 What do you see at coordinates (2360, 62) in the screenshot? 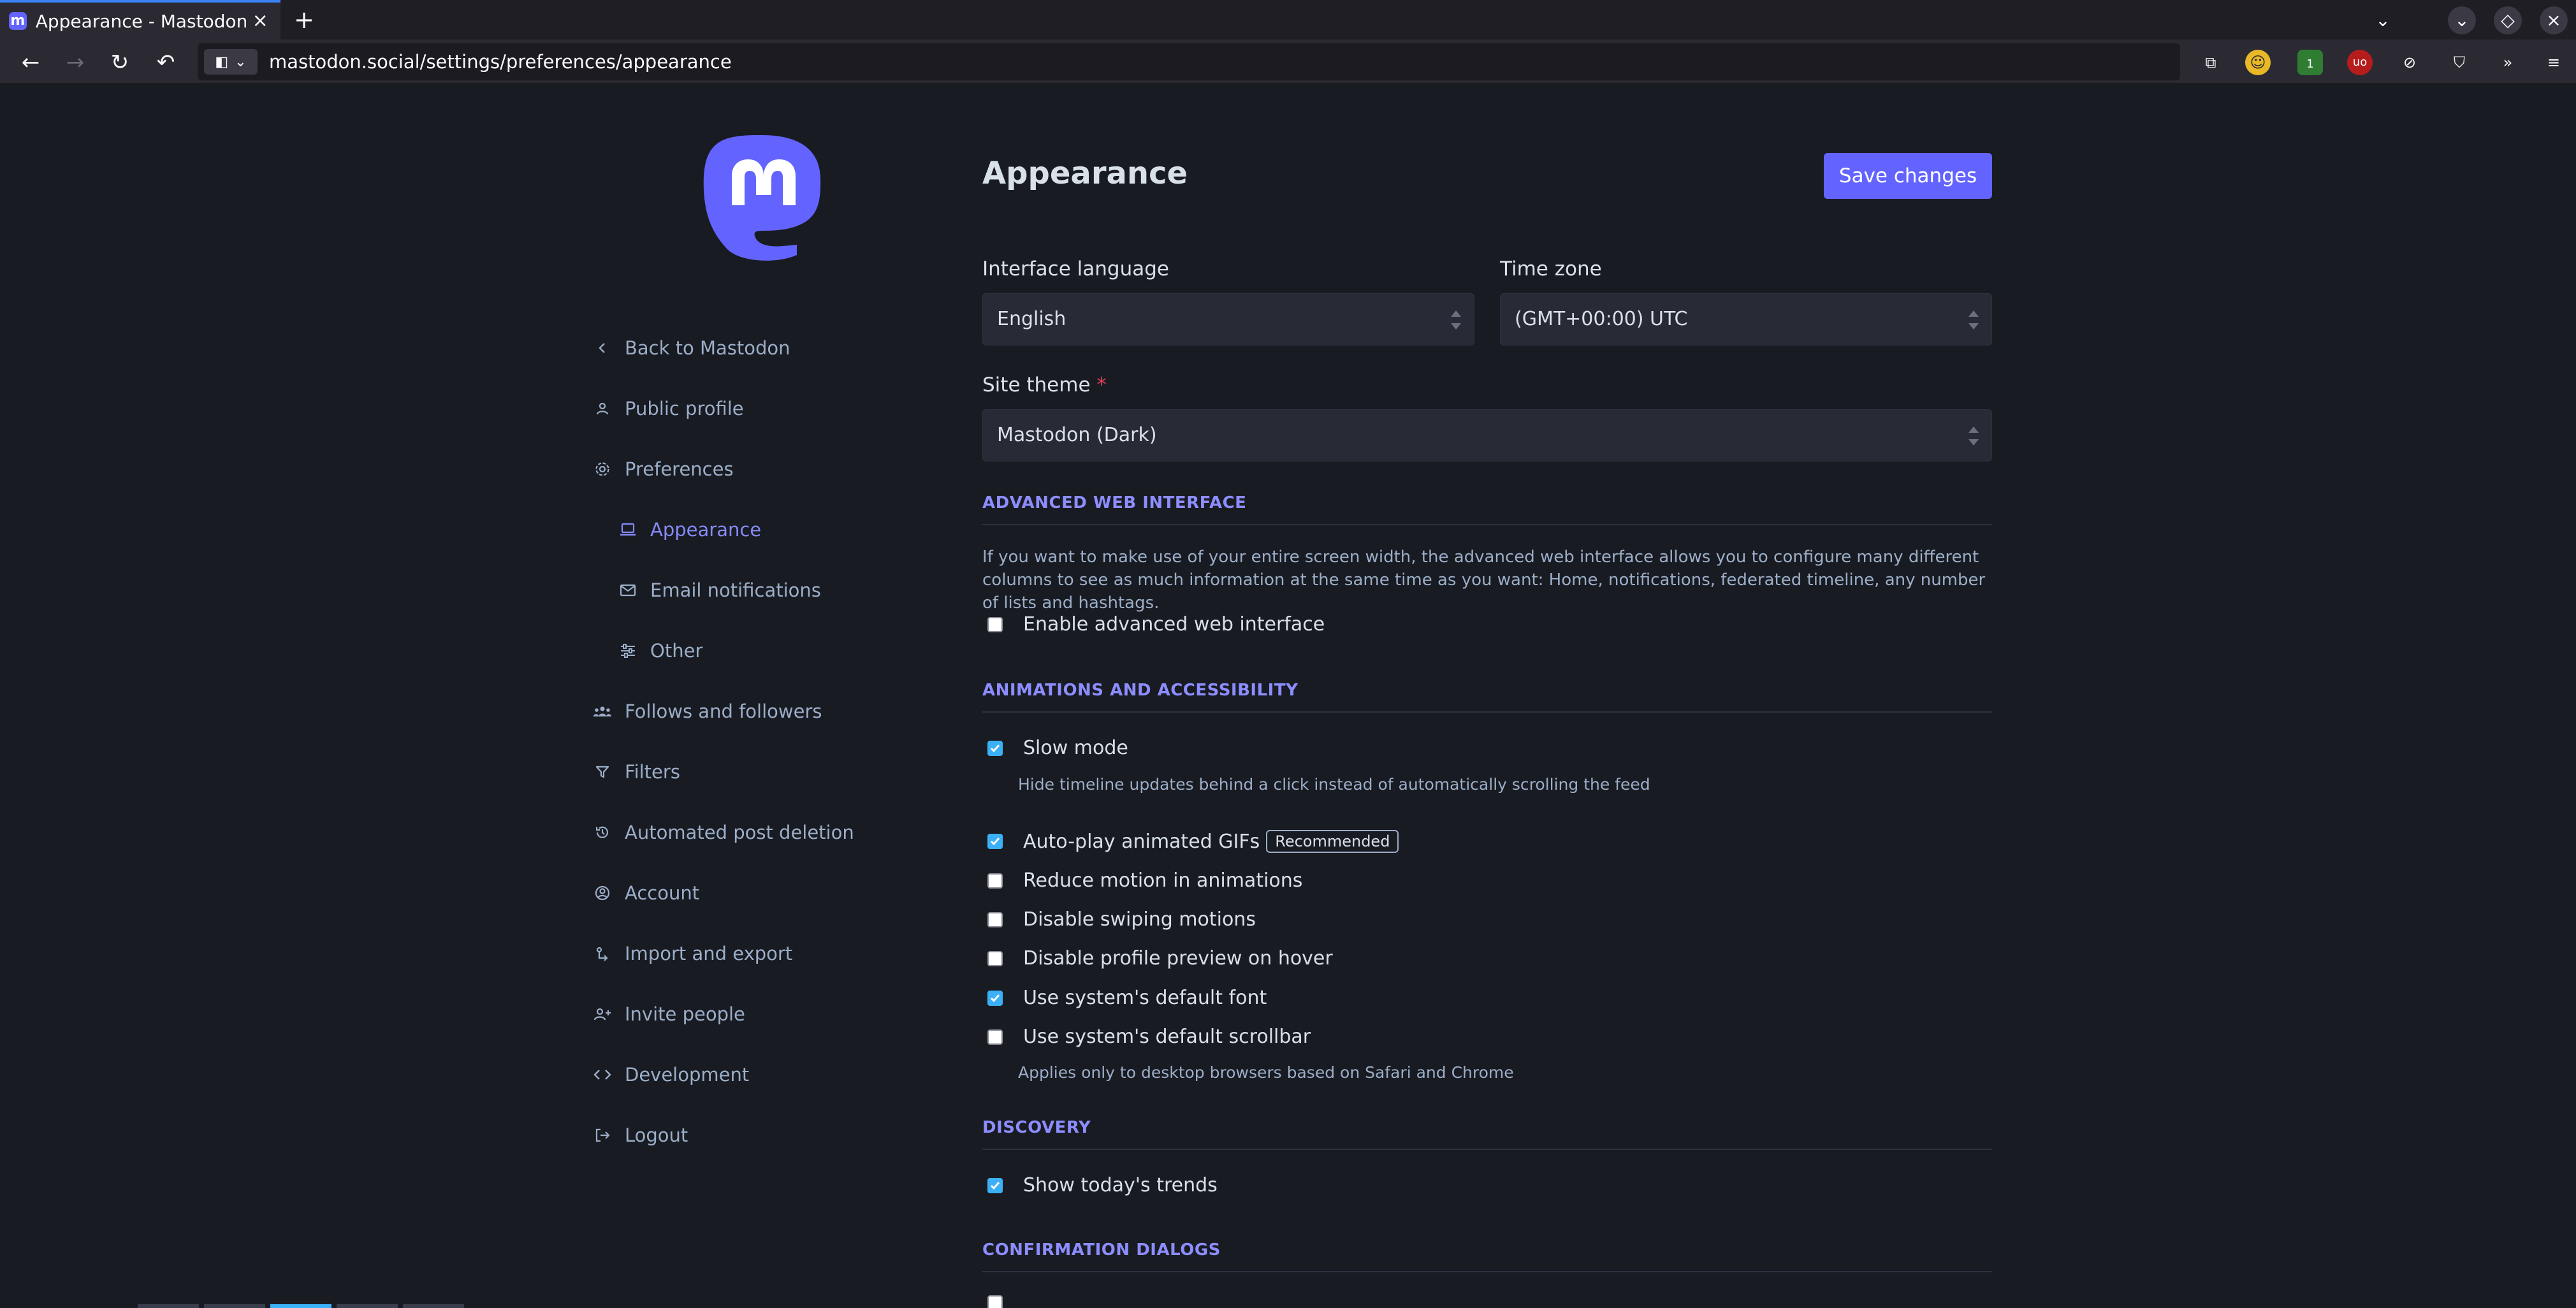
I see `ublock-shield-icon: uo` at bounding box center [2360, 62].